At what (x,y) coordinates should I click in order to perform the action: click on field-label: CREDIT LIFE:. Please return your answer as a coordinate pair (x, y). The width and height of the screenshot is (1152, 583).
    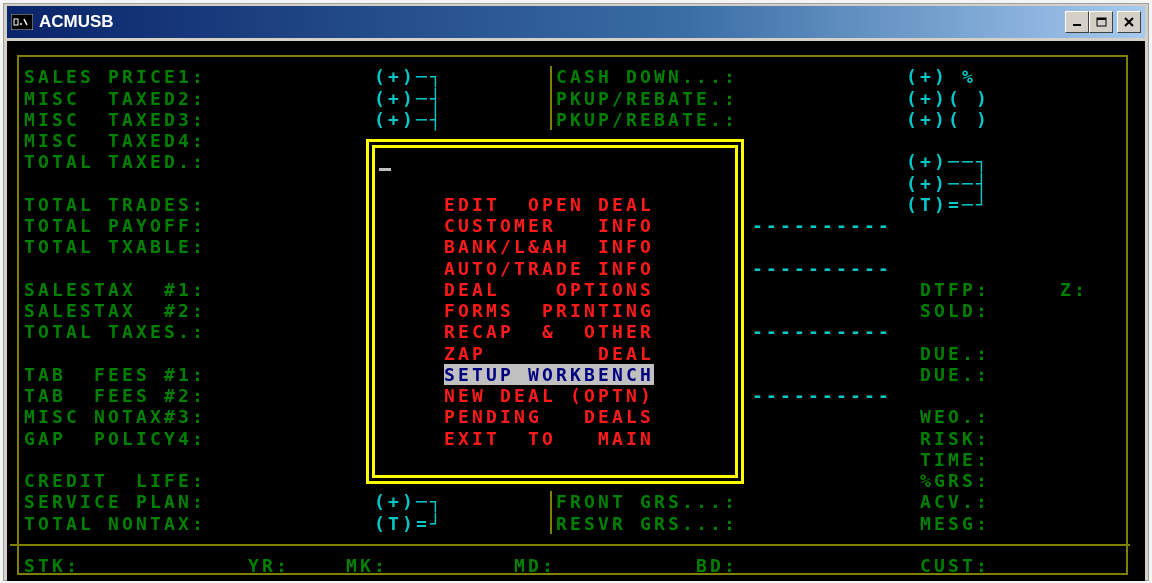
    Looking at the image, I should click on (115, 481).